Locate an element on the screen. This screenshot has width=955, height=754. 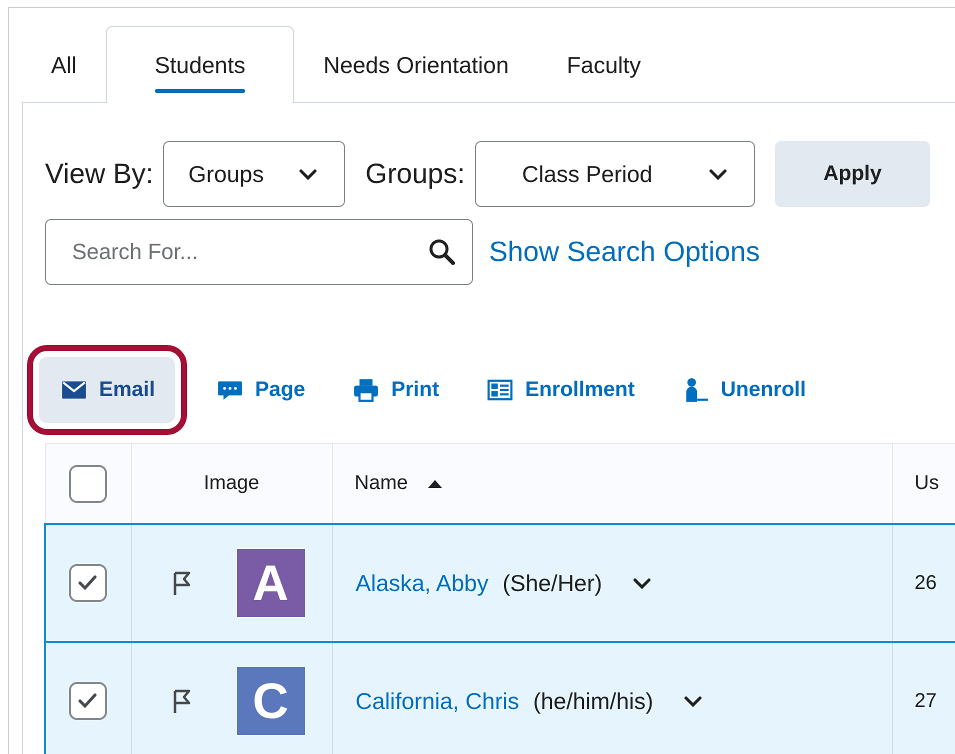
pronouns: (She/Her) is located at coordinates (552, 583).